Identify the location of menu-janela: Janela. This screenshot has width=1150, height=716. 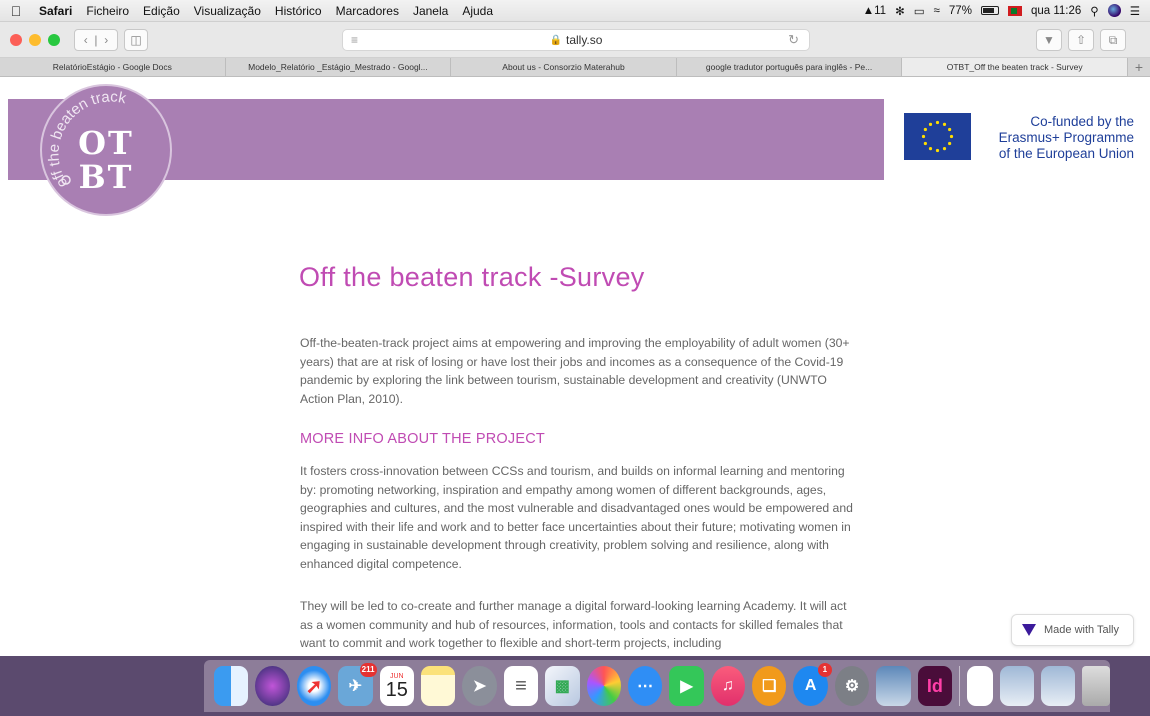
(430, 11).